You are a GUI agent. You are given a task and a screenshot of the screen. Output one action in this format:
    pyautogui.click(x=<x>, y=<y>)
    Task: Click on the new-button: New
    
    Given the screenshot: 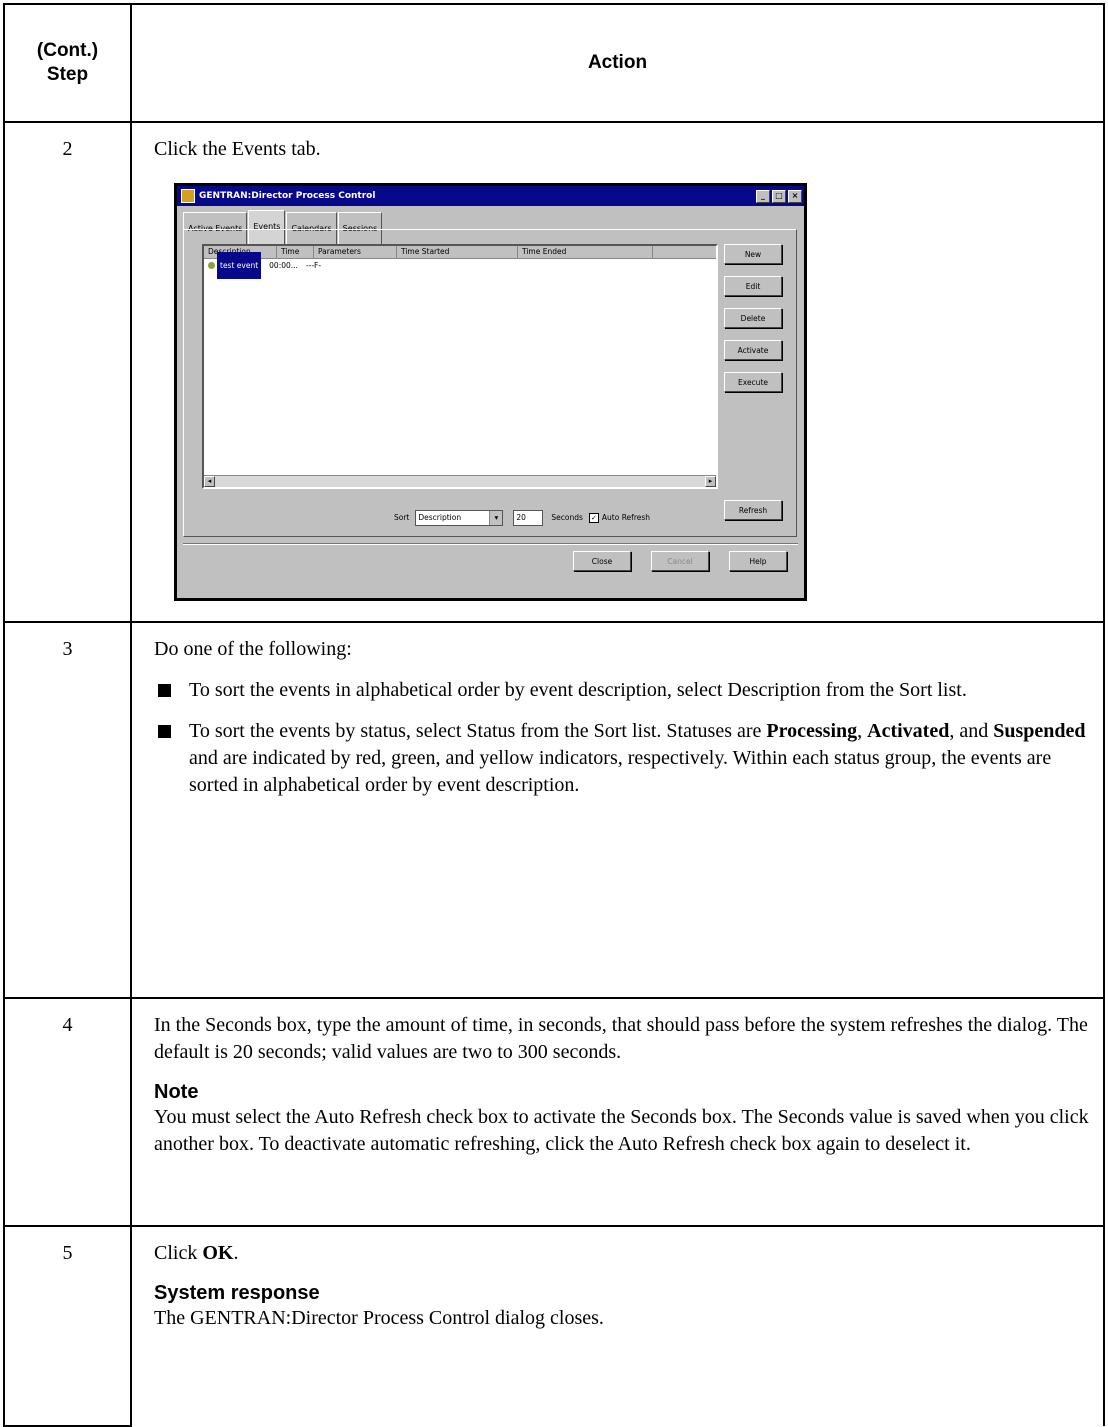 What is the action you would take?
    pyautogui.click(x=753, y=254)
    